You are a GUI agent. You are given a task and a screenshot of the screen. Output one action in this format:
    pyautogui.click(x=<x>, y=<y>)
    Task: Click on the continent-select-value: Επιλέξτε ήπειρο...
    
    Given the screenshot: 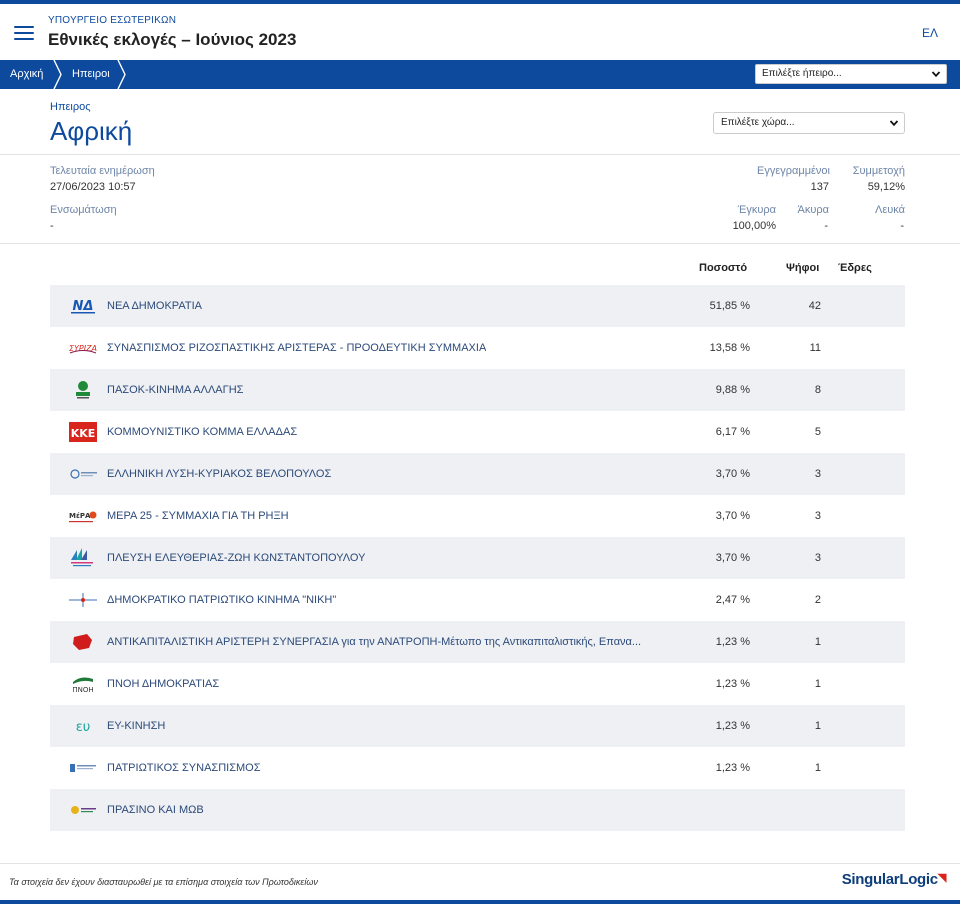 What is the action you would take?
    pyautogui.click(x=802, y=73)
    